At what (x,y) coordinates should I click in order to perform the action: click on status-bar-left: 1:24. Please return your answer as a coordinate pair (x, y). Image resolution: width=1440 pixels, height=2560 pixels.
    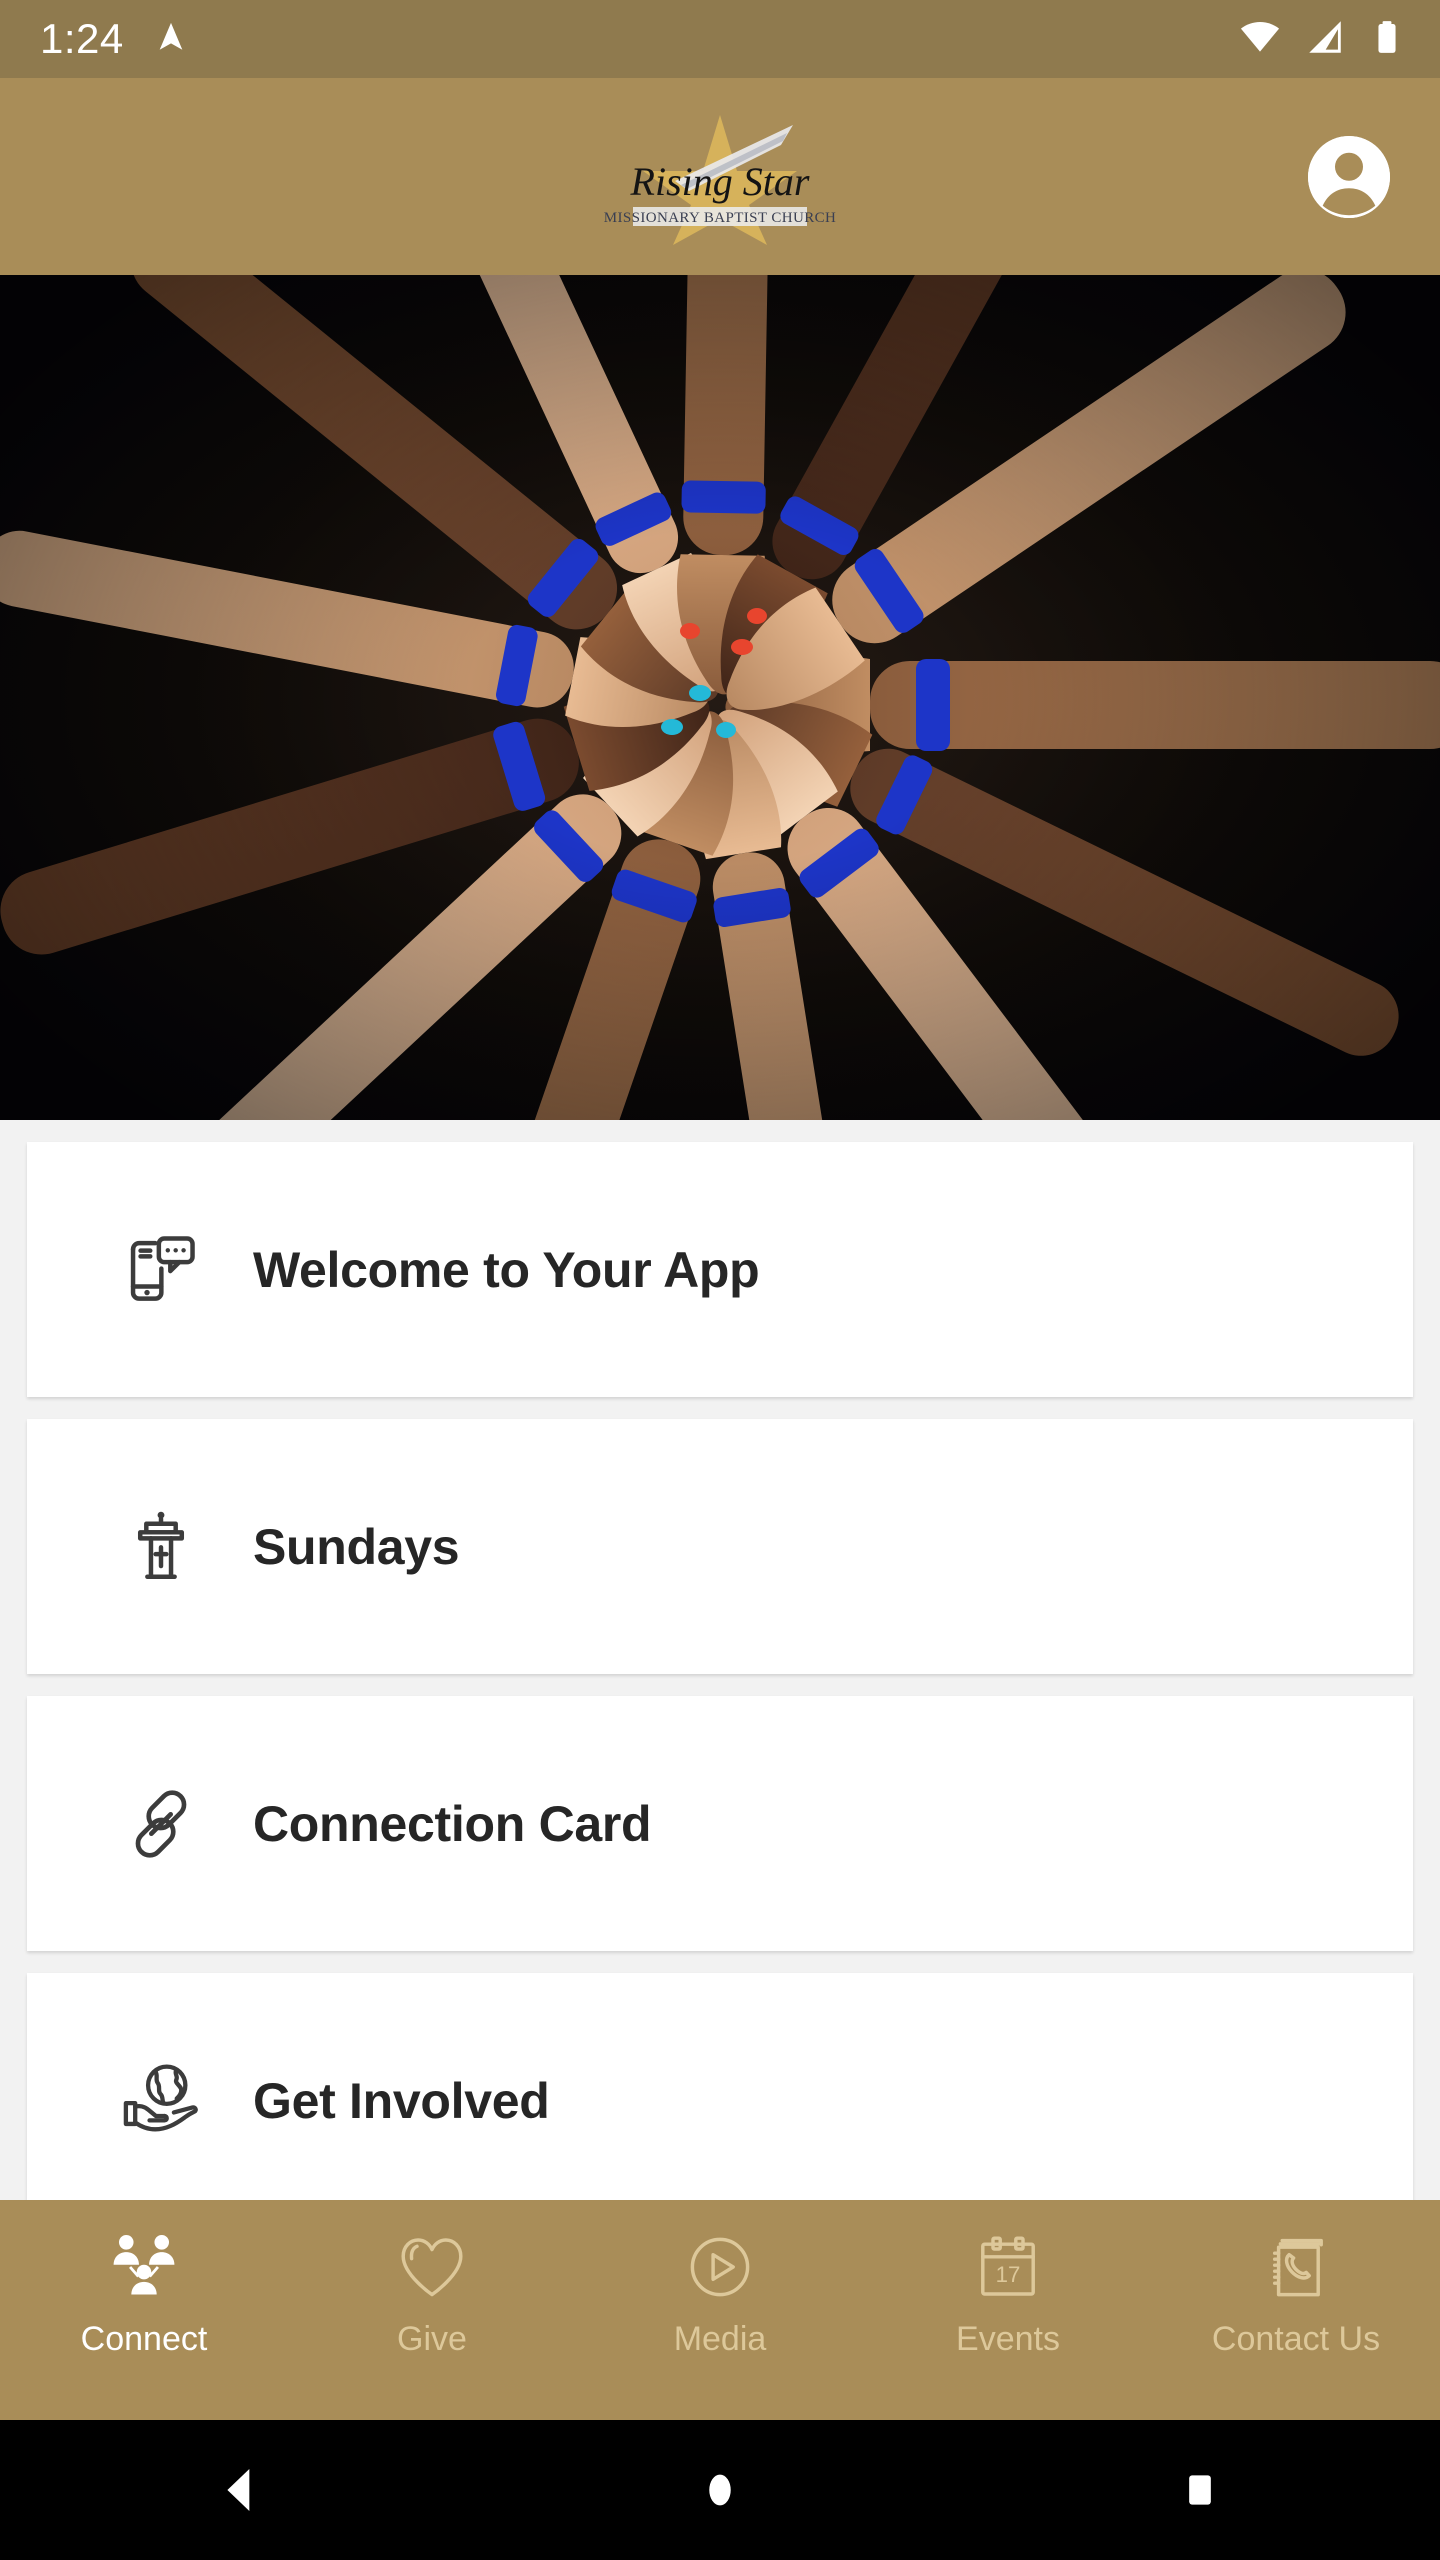
    Looking at the image, I should click on (114, 39).